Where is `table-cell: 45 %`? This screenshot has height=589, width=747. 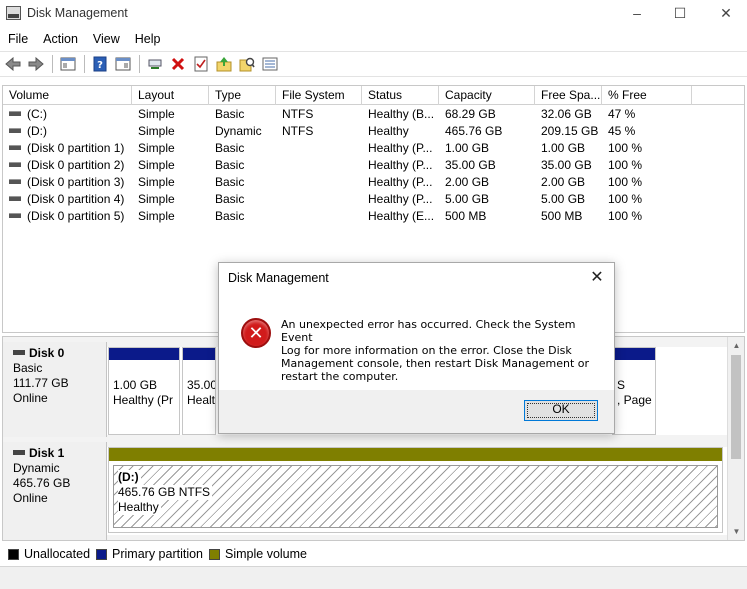
table-cell: 45 % is located at coordinates (647, 131).